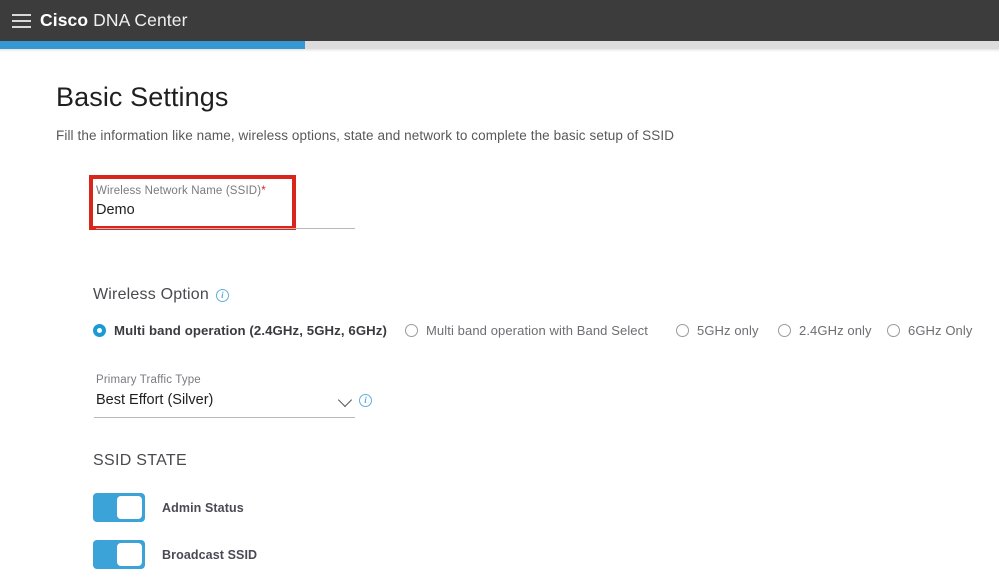 This screenshot has width=999, height=584. What do you see at coordinates (152, 45) in the screenshot?
I see `wizard-progress-fill` at bounding box center [152, 45].